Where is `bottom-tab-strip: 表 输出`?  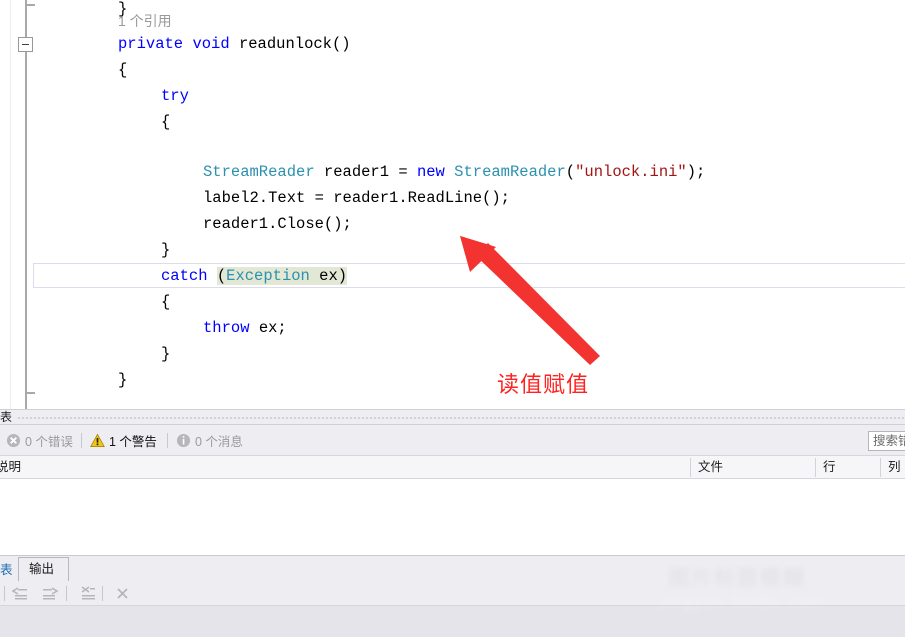 bottom-tab-strip: 表 输出 is located at coordinates (452, 568).